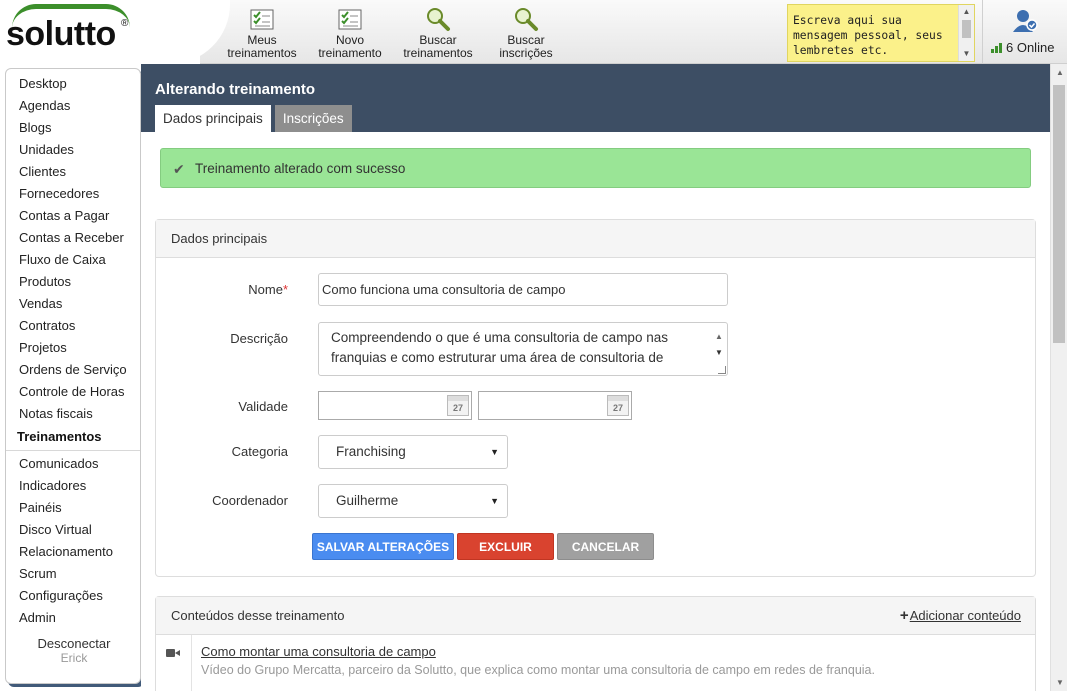 This screenshot has width=1067, height=691. What do you see at coordinates (722, 370) in the screenshot?
I see `resize-grip-icon` at bounding box center [722, 370].